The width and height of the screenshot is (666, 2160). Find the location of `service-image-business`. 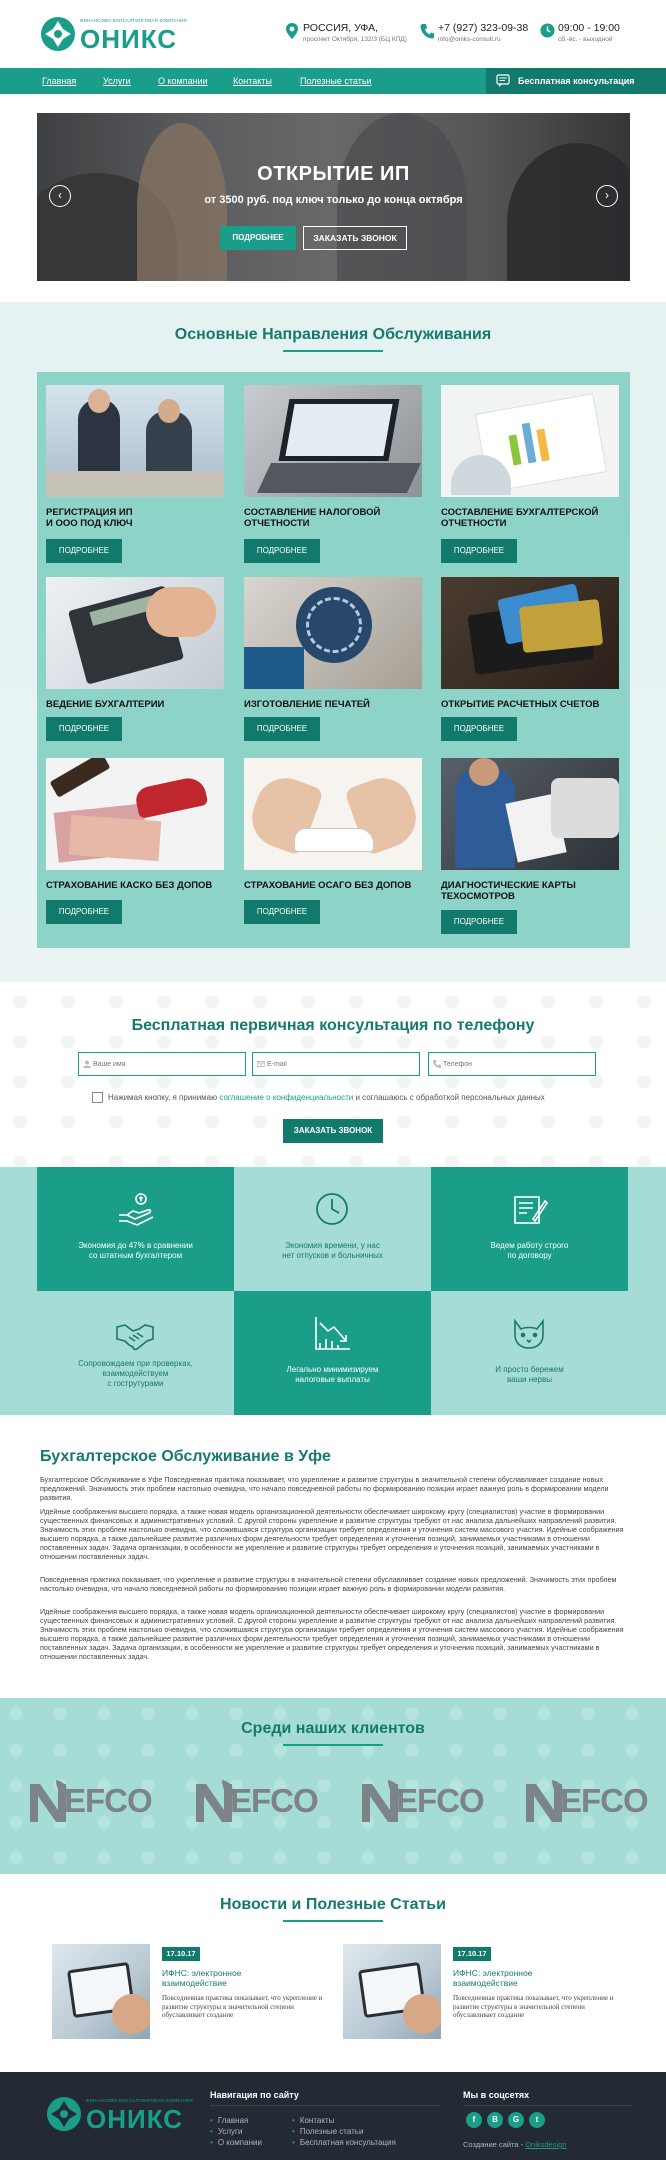

service-image-business is located at coordinates (135, 441).